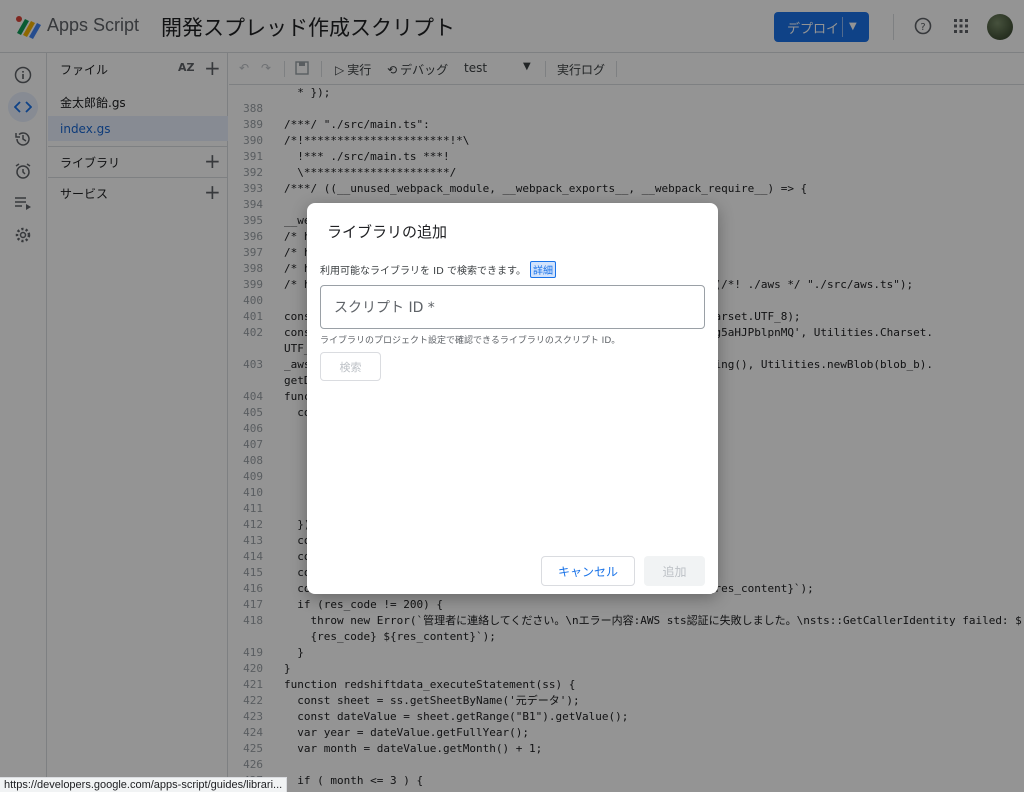  What do you see at coordinates (543, 269) in the screenshot?
I see `details-link: 詳細` at bounding box center [543, 269].